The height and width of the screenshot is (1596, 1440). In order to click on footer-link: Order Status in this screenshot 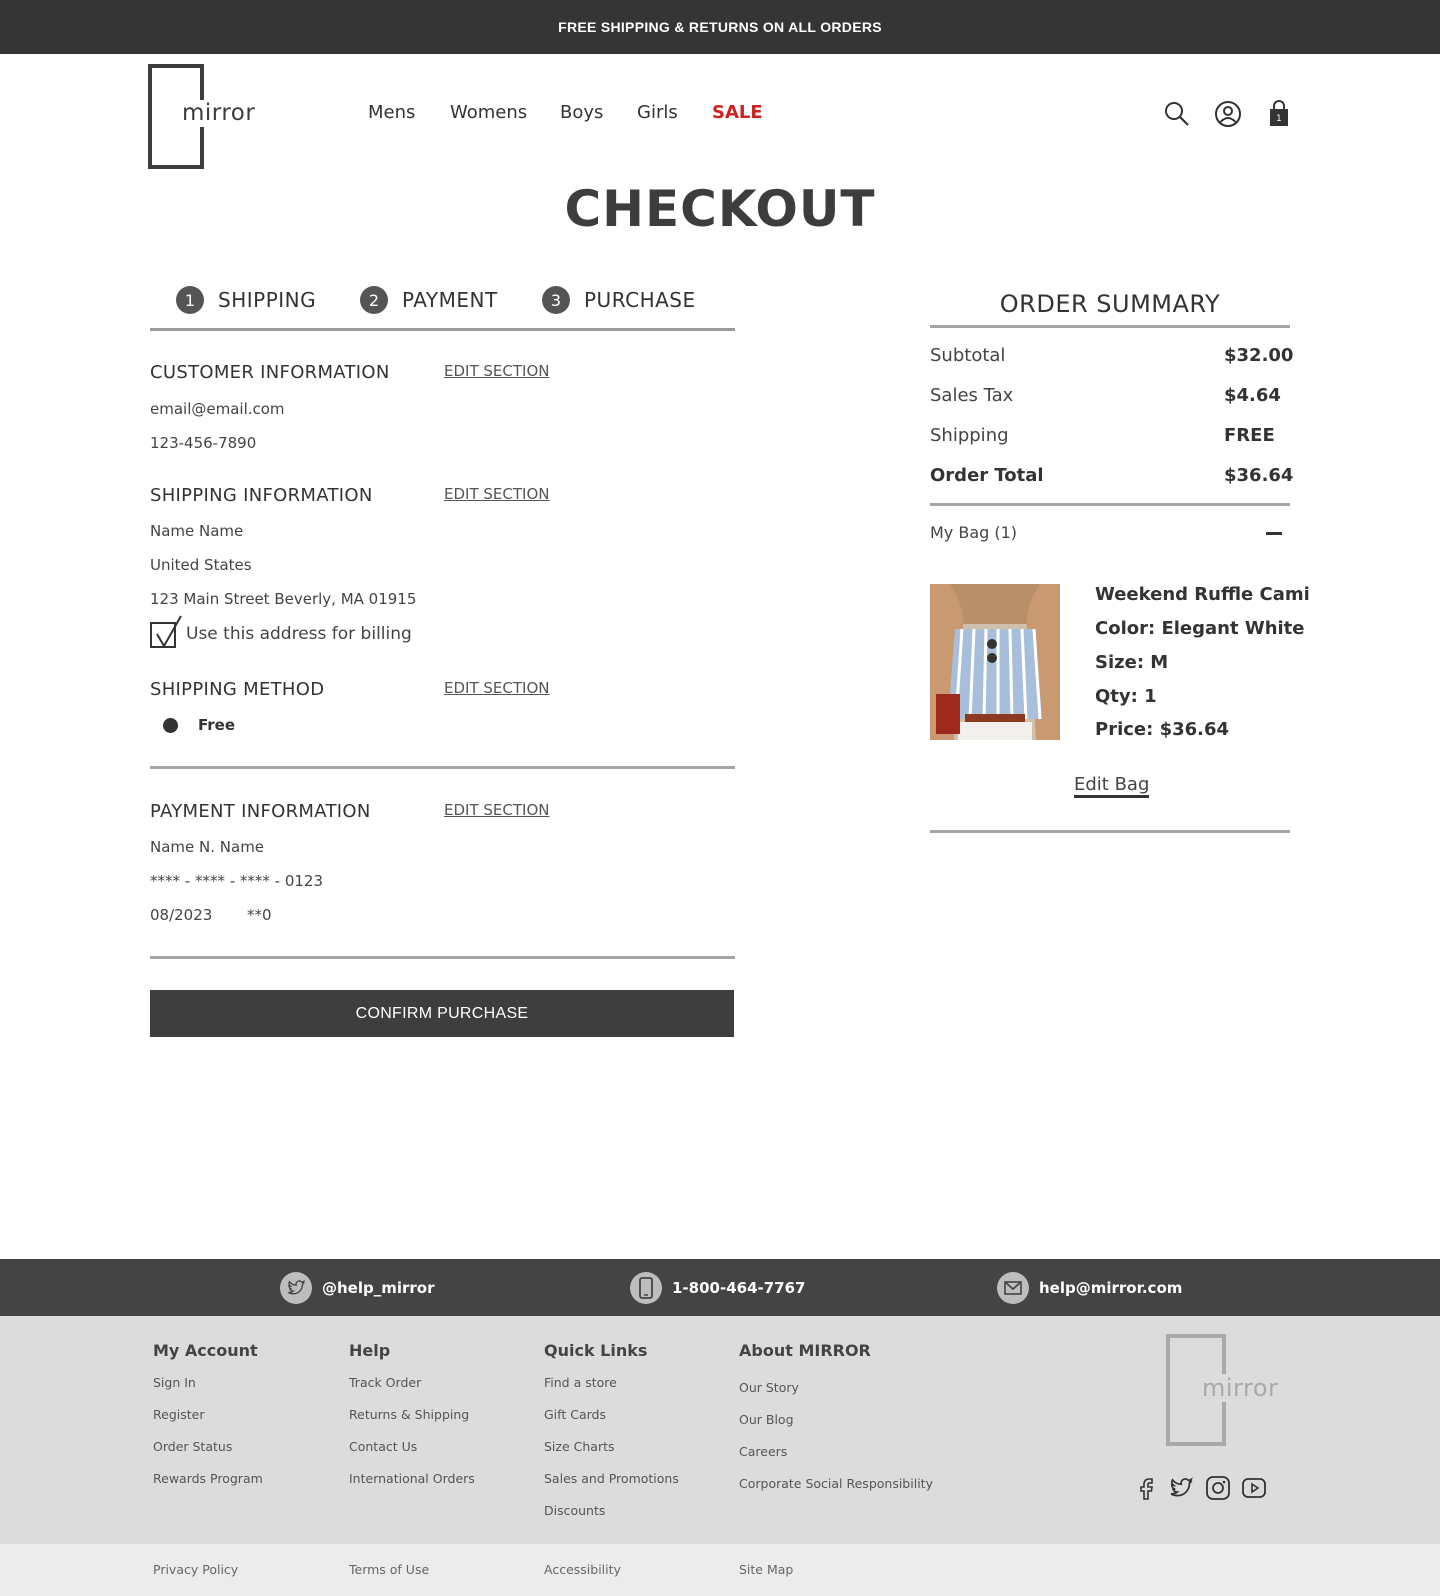, I will do `click(192, 1446)`.